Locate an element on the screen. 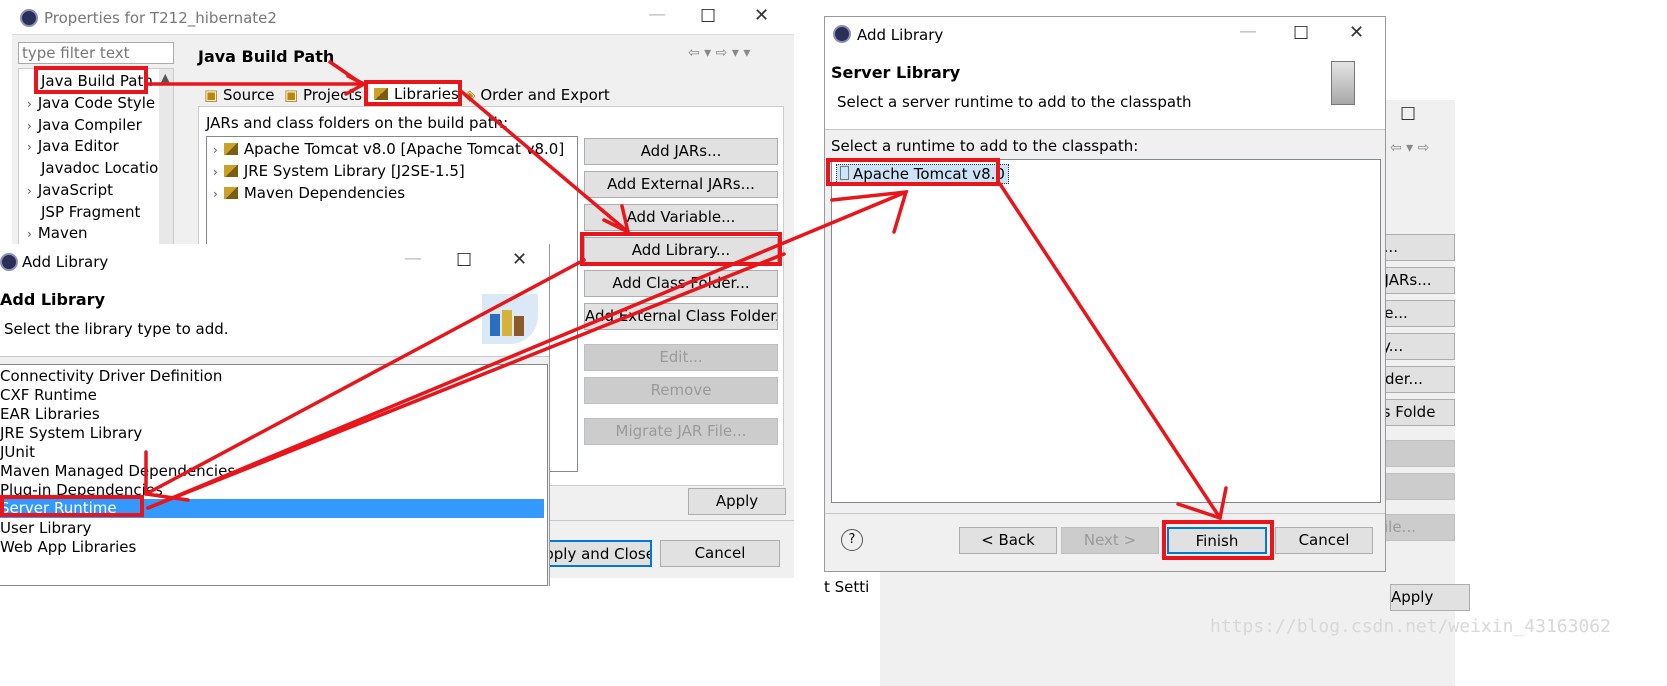 Image resolution: width=1667 pixels, height=686 pixels. arrow-to-finish is located at coordinates (1110, 351).